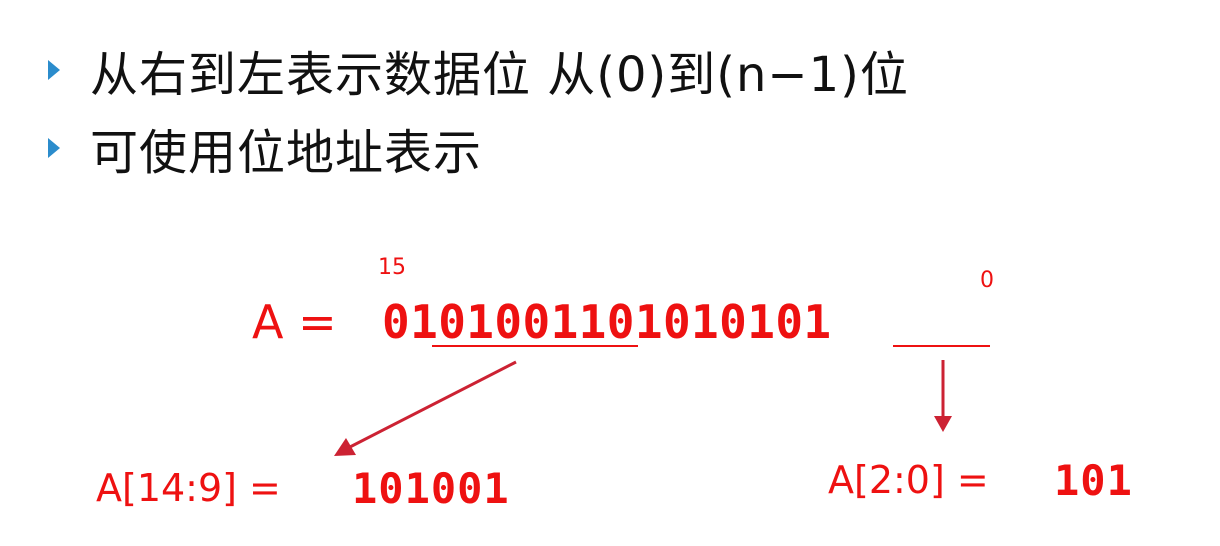  I want to click on slice-label: A[2:0] =, so click(908, 480).